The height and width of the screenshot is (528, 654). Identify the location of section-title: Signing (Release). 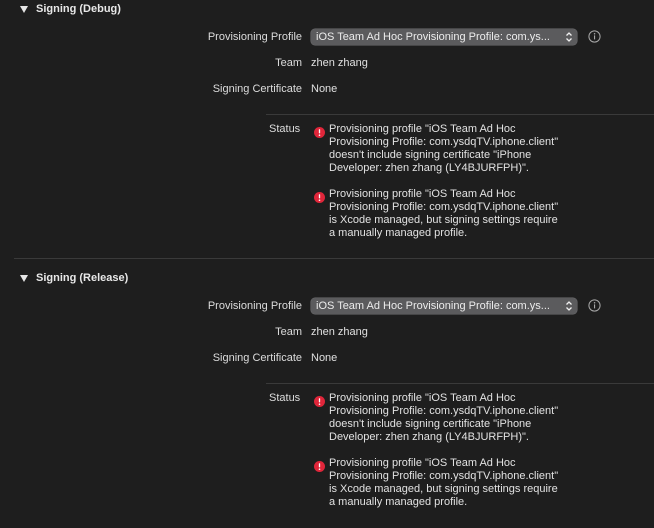
(82, 278).